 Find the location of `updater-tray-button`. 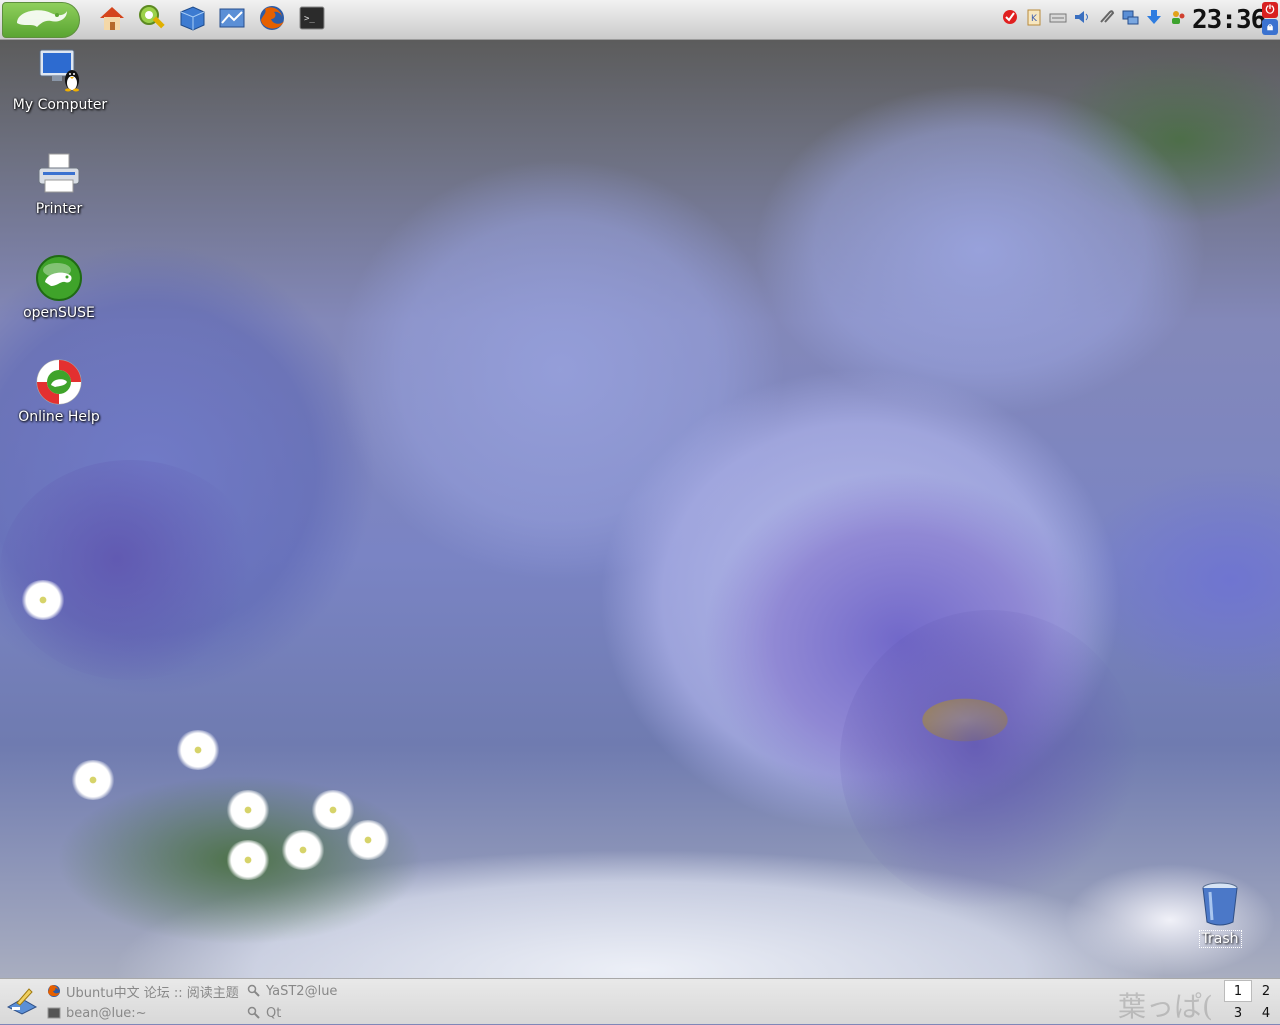

updater-tray-button is located at coordinates (1010, 19).